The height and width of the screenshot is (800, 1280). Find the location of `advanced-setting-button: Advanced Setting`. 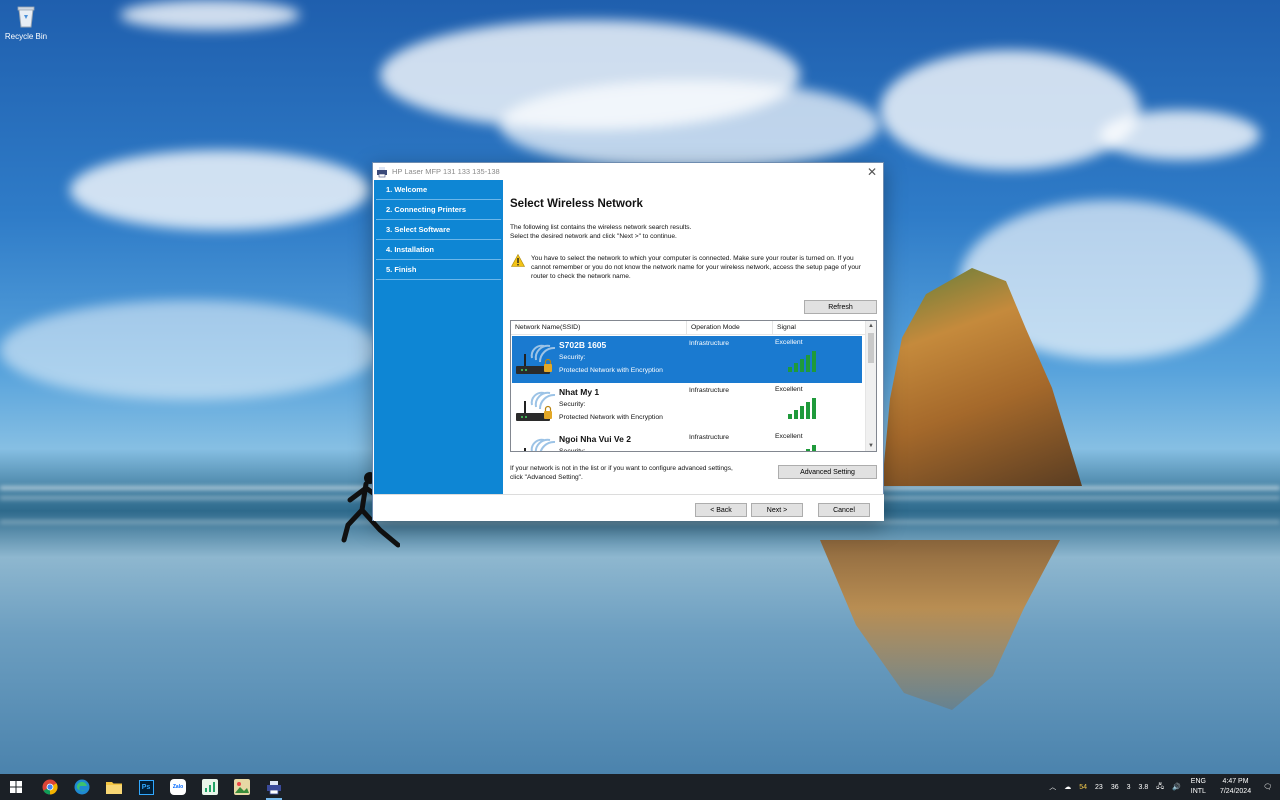

advanced-setting-button: Advanced Setting is located at coordinates (827, 472).